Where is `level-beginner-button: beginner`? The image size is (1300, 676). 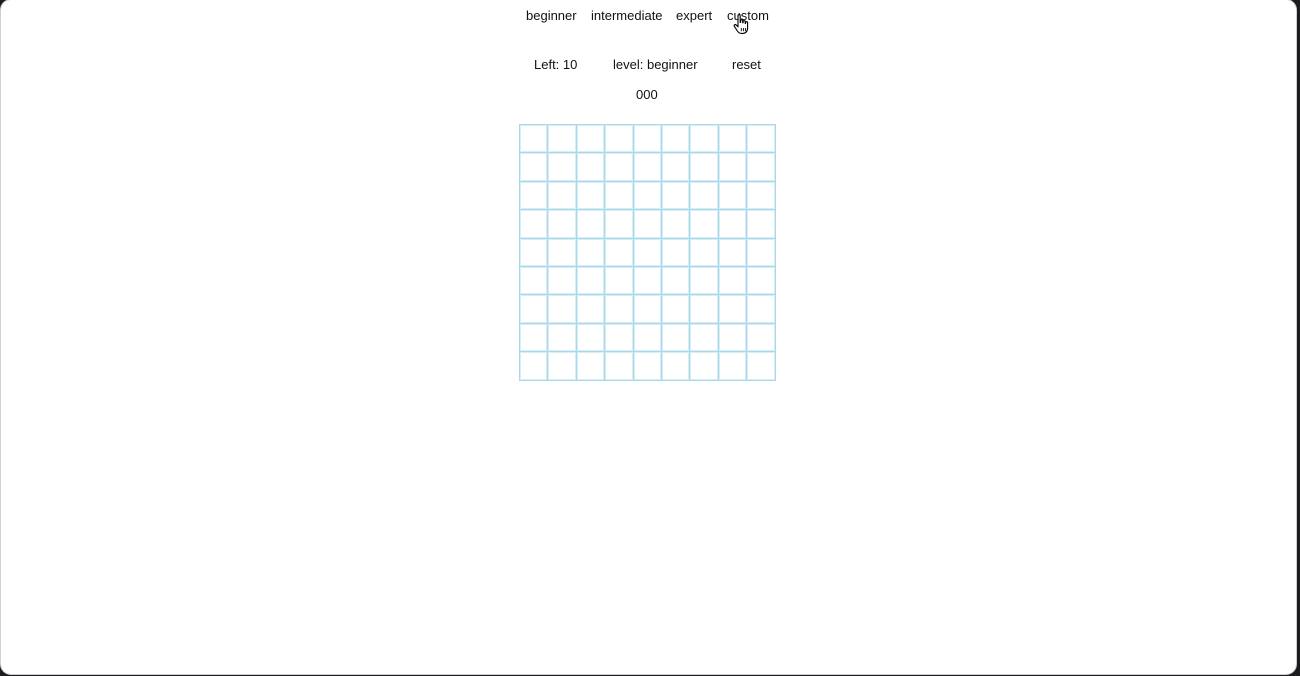 level-beginner-button: beginner is located at coordinates (551, 16).